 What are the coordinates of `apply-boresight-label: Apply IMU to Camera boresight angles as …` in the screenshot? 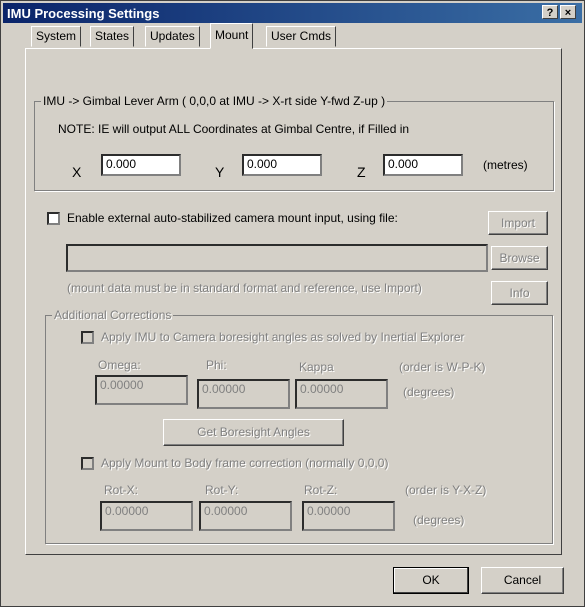 It's located at (283, 337).